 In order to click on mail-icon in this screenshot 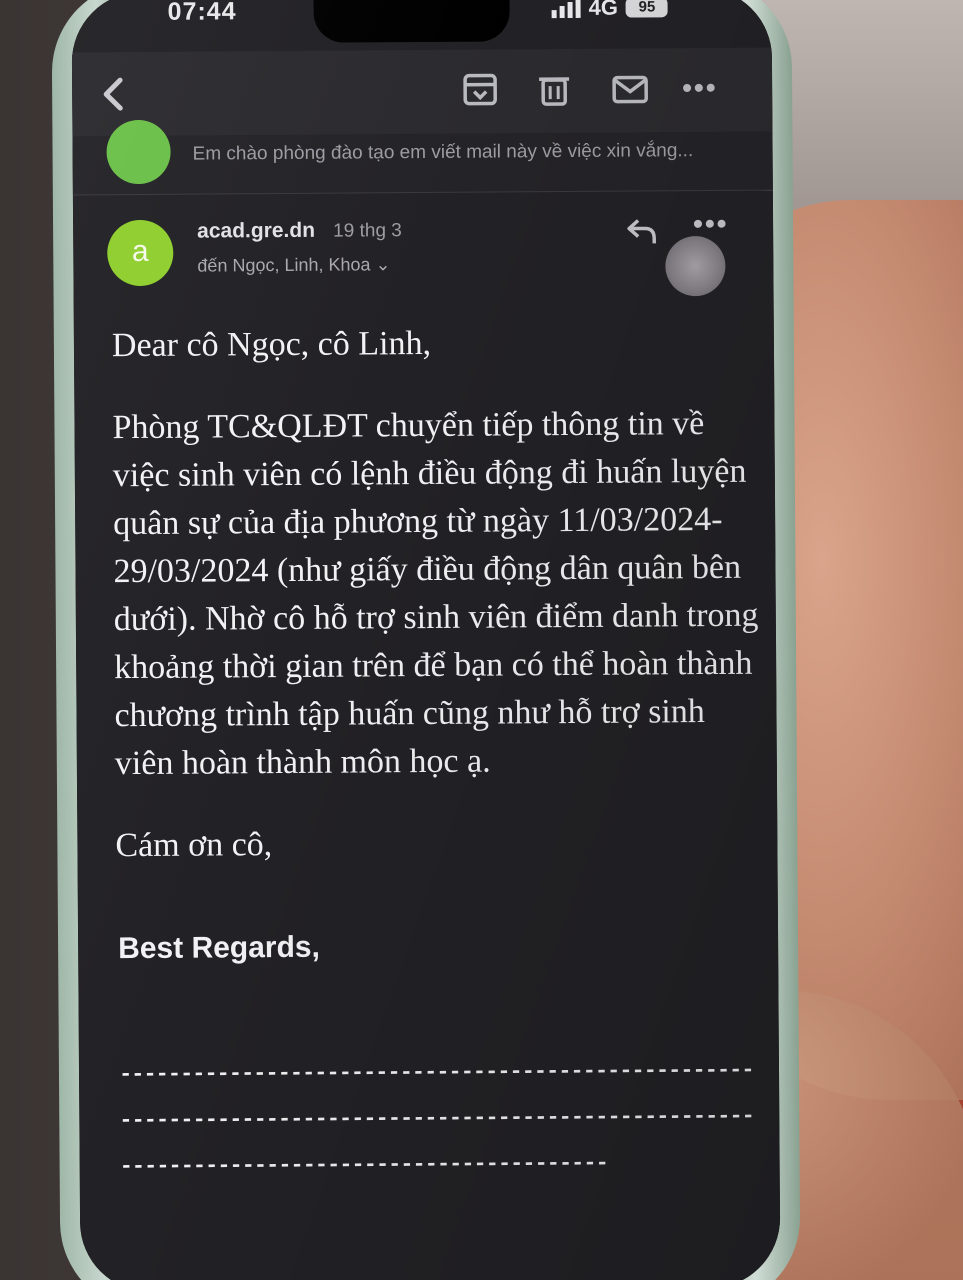, I will do `click(630, 88)`.